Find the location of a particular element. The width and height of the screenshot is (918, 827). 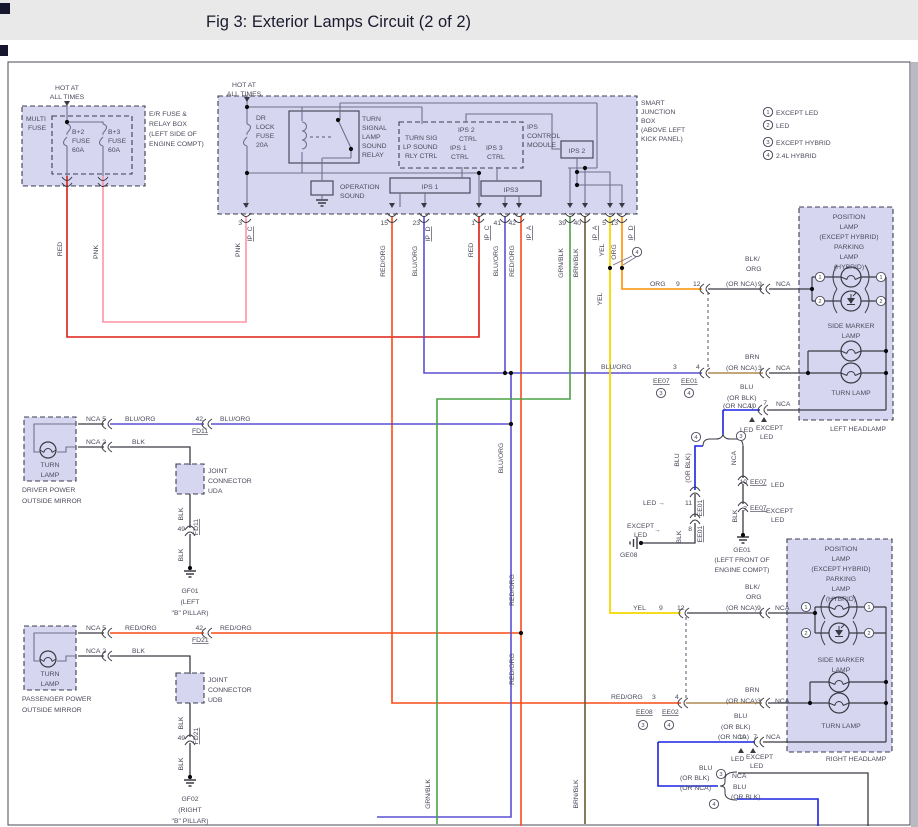

diagram-label: DRIVER POWER is located at coordinates (48, 490).